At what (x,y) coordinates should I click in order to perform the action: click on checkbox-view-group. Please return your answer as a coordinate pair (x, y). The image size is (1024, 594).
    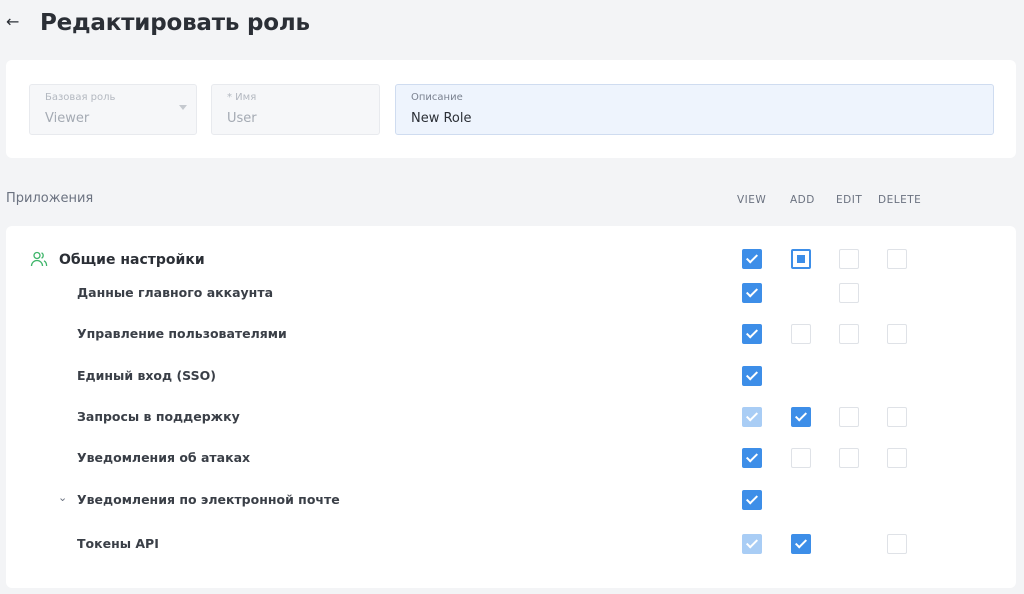
    Looking at the image, I should click on (752, 259).